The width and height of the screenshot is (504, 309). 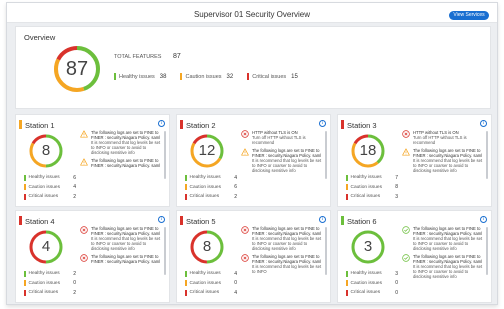 I want to click on station-title: Station 4, so click(x=40, y=221).